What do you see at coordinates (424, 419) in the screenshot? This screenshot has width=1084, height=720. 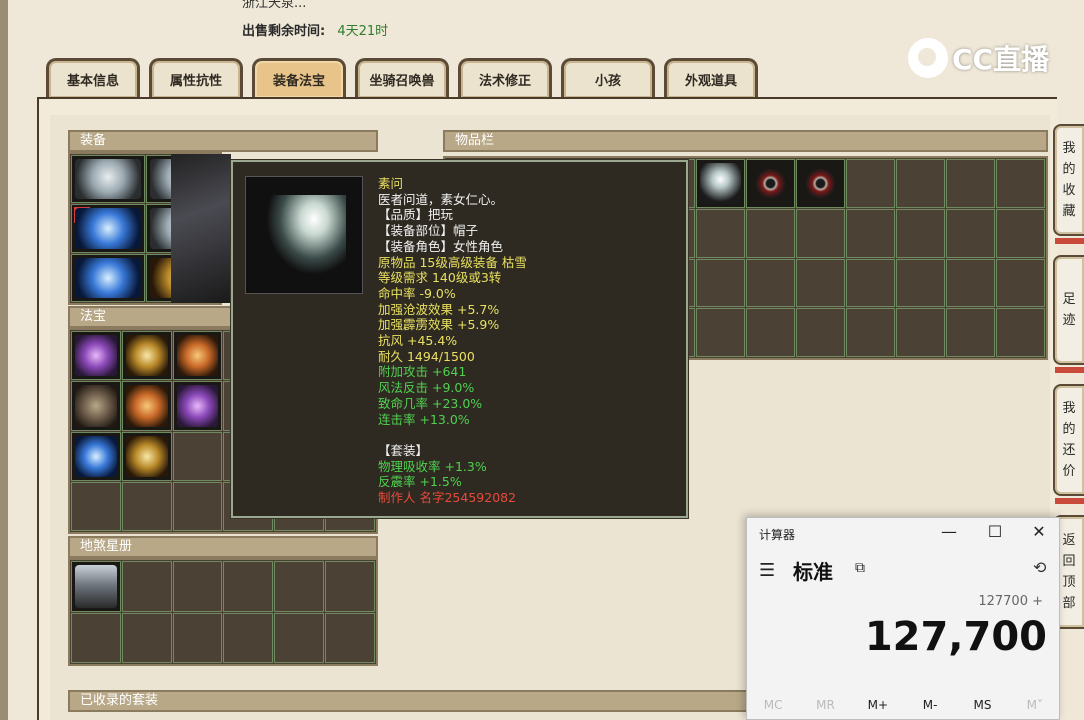 I see `tooltip-line: 连击率 +13.0%` at bounding box center [424, 419].